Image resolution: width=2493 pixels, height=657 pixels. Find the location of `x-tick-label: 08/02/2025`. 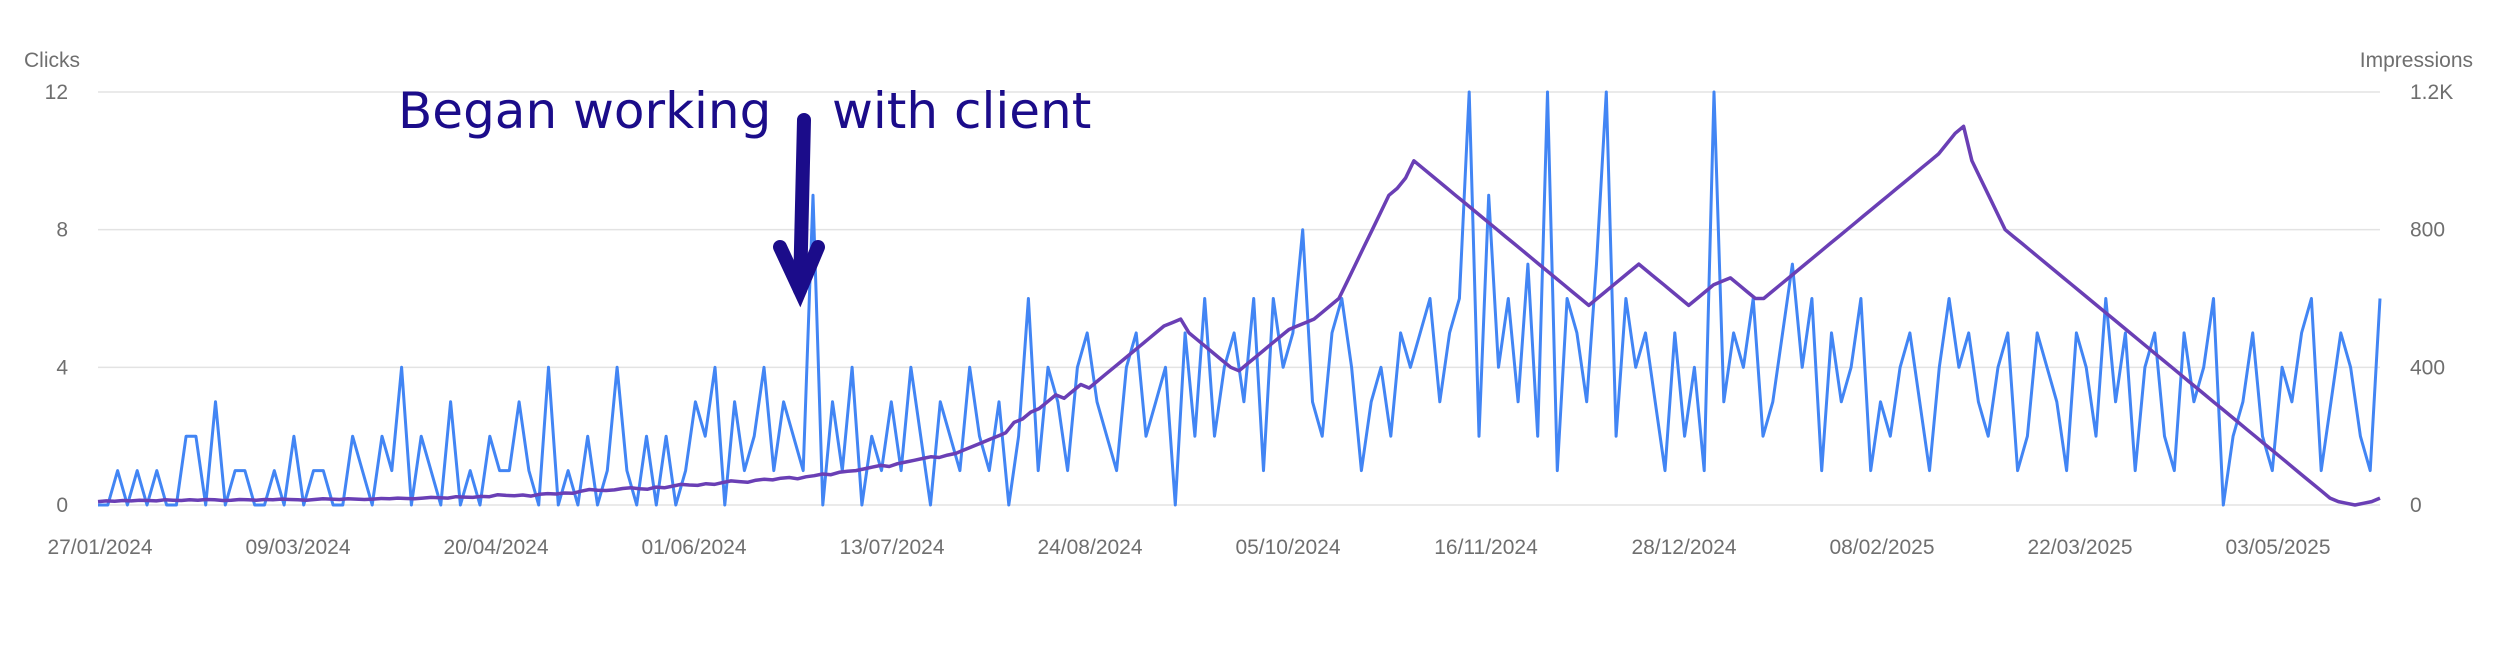

x-tick-label: 08/02/2025 is located at coordinates (1881, 547).